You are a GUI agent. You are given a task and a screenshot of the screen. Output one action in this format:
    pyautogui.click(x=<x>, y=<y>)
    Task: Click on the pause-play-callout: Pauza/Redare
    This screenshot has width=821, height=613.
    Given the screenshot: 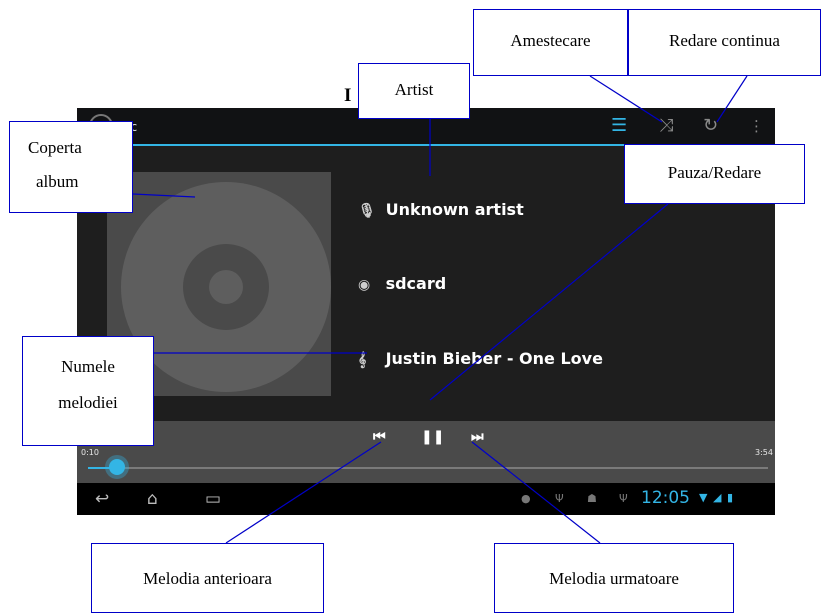 What is the action you would take?
    pyautogui.click(x=714, y=174)
    